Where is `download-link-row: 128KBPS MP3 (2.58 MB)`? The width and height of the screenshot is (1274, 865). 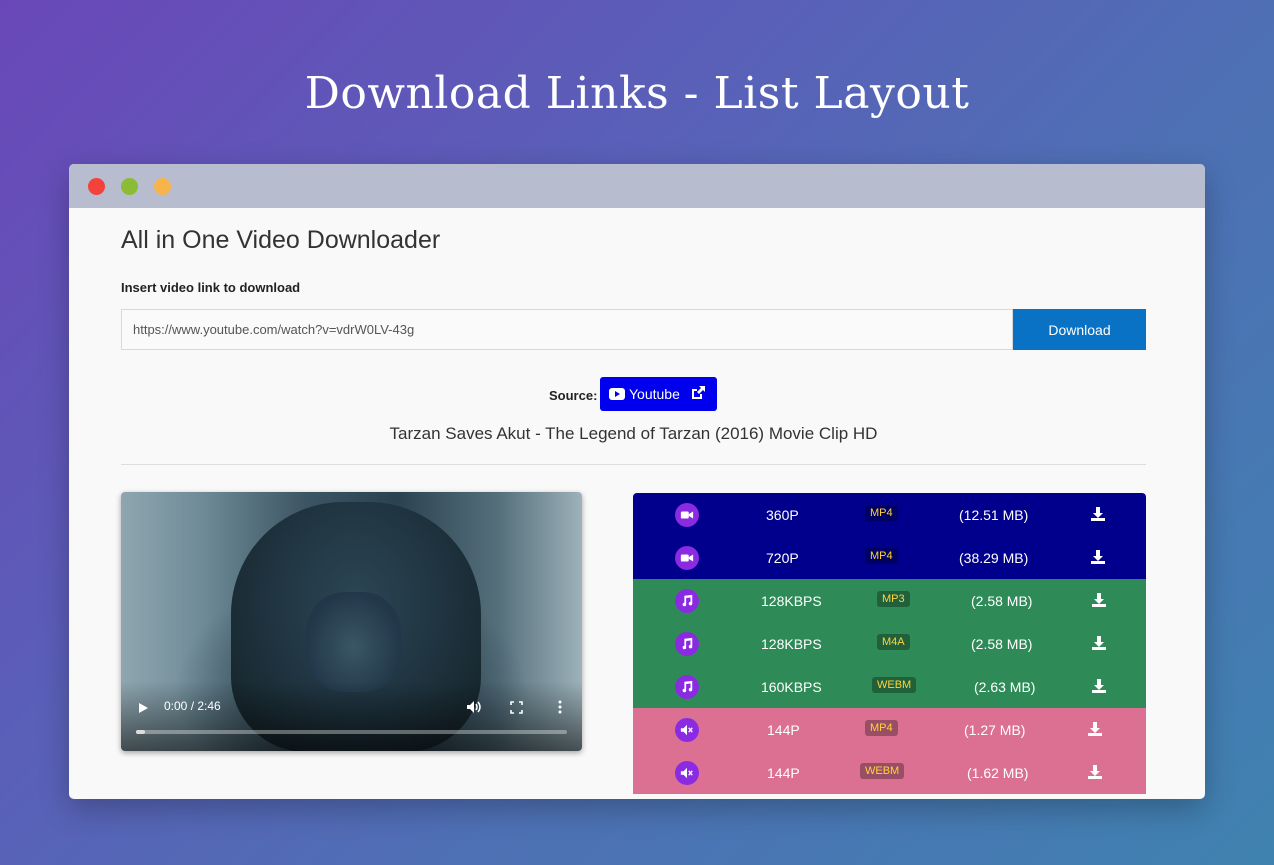 download-link-row: 128KBPS MP3 (2.58 MB) is located at coordinates (889, 600).